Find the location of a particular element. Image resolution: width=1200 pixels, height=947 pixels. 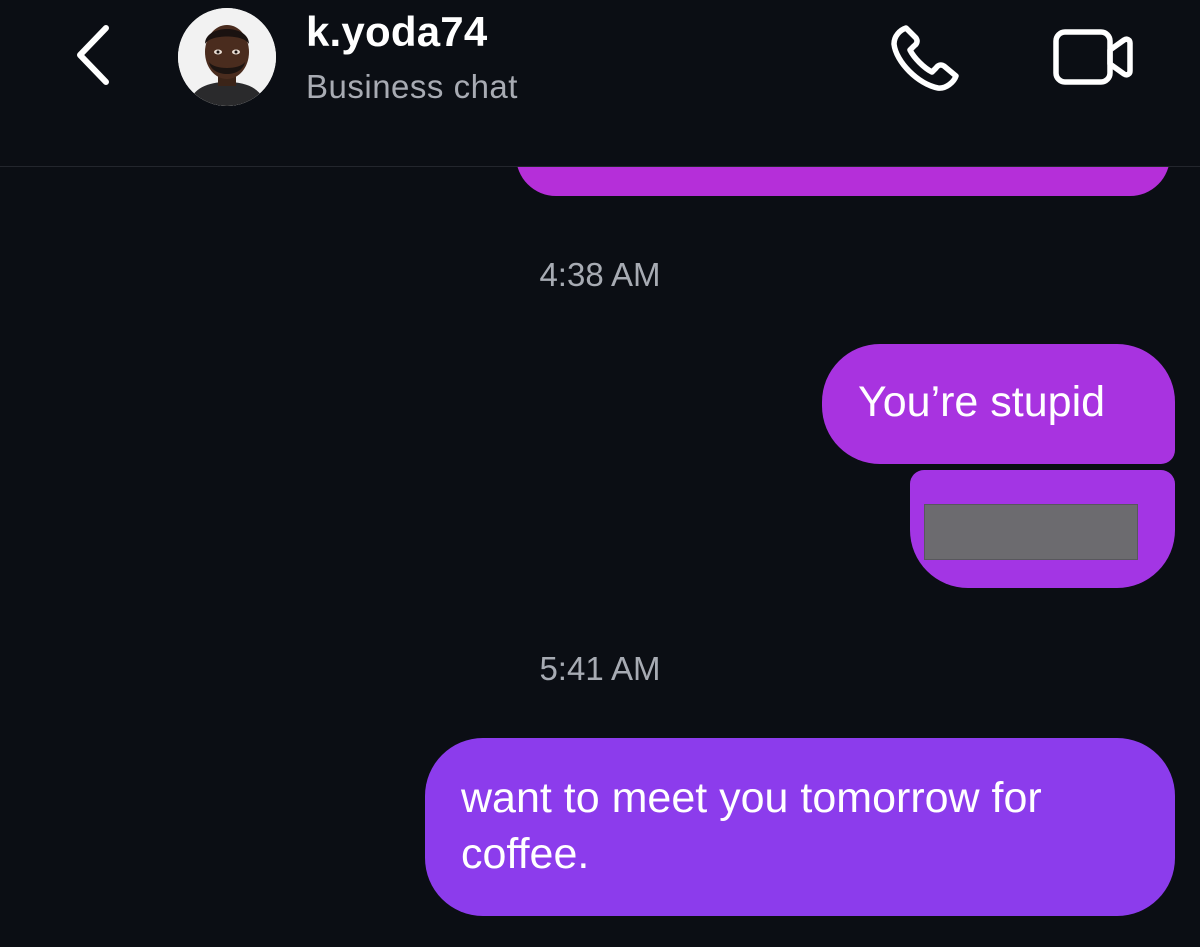

message-bubble-outgoing is located at coordinates (1042, 529).